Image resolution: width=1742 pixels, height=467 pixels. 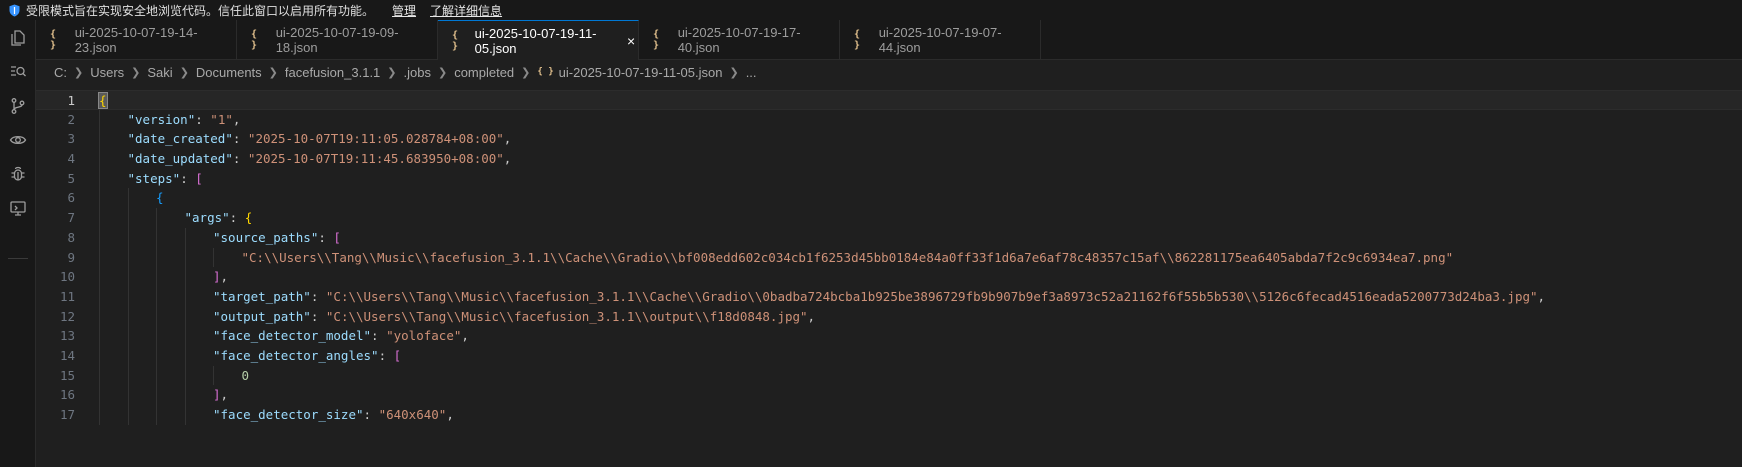 I want to click on code-text: {, so click(x=103, y=101).